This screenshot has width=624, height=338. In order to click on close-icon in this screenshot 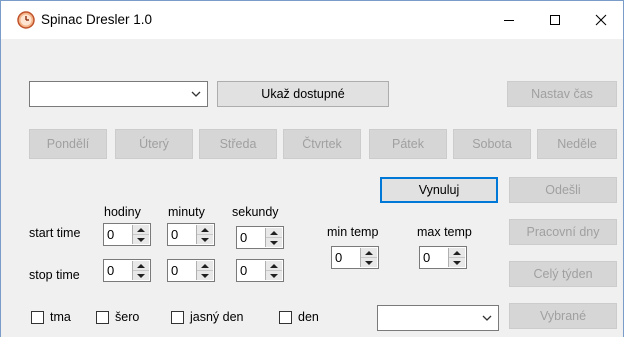, I will do `click(601, 20)`.